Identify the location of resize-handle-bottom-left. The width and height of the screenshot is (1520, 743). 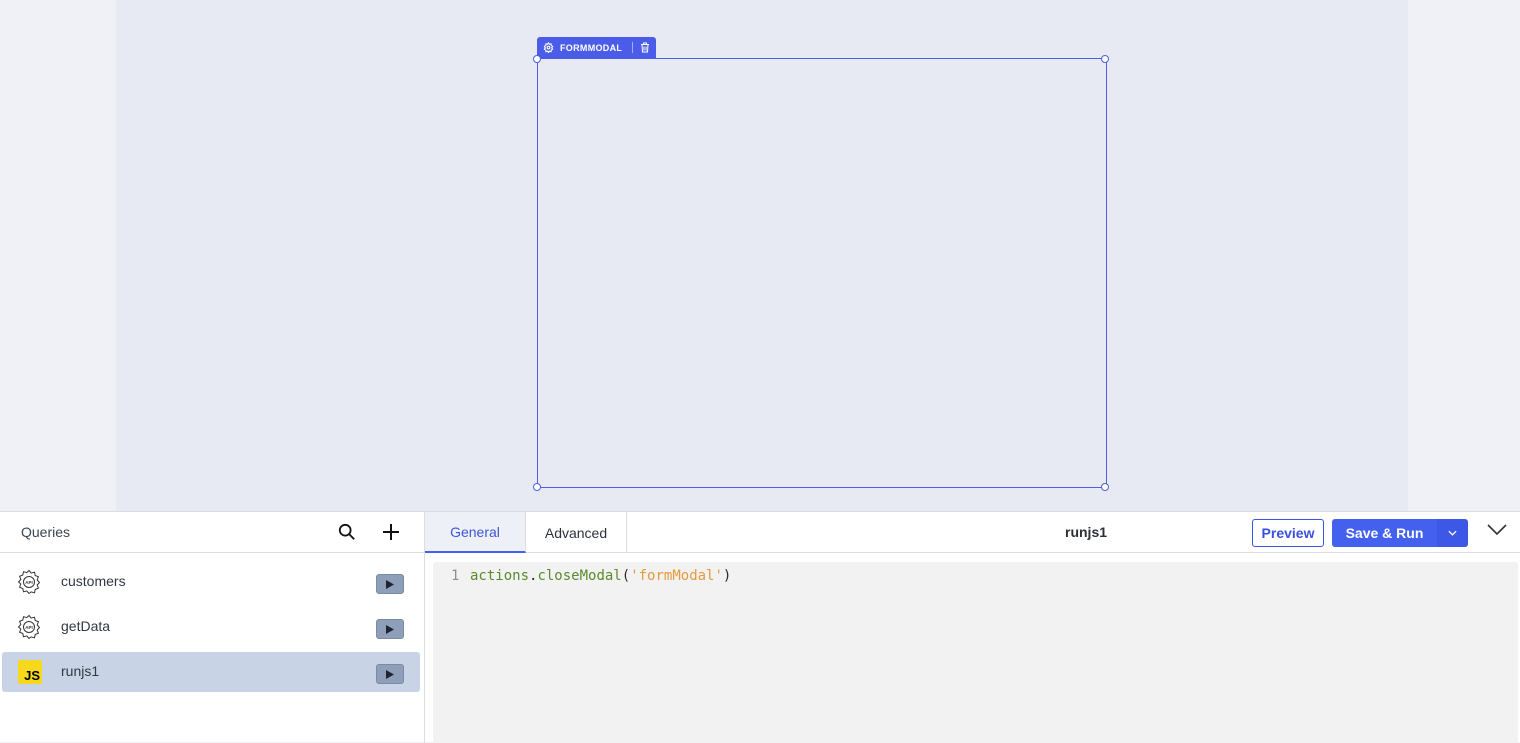
(537, 487).